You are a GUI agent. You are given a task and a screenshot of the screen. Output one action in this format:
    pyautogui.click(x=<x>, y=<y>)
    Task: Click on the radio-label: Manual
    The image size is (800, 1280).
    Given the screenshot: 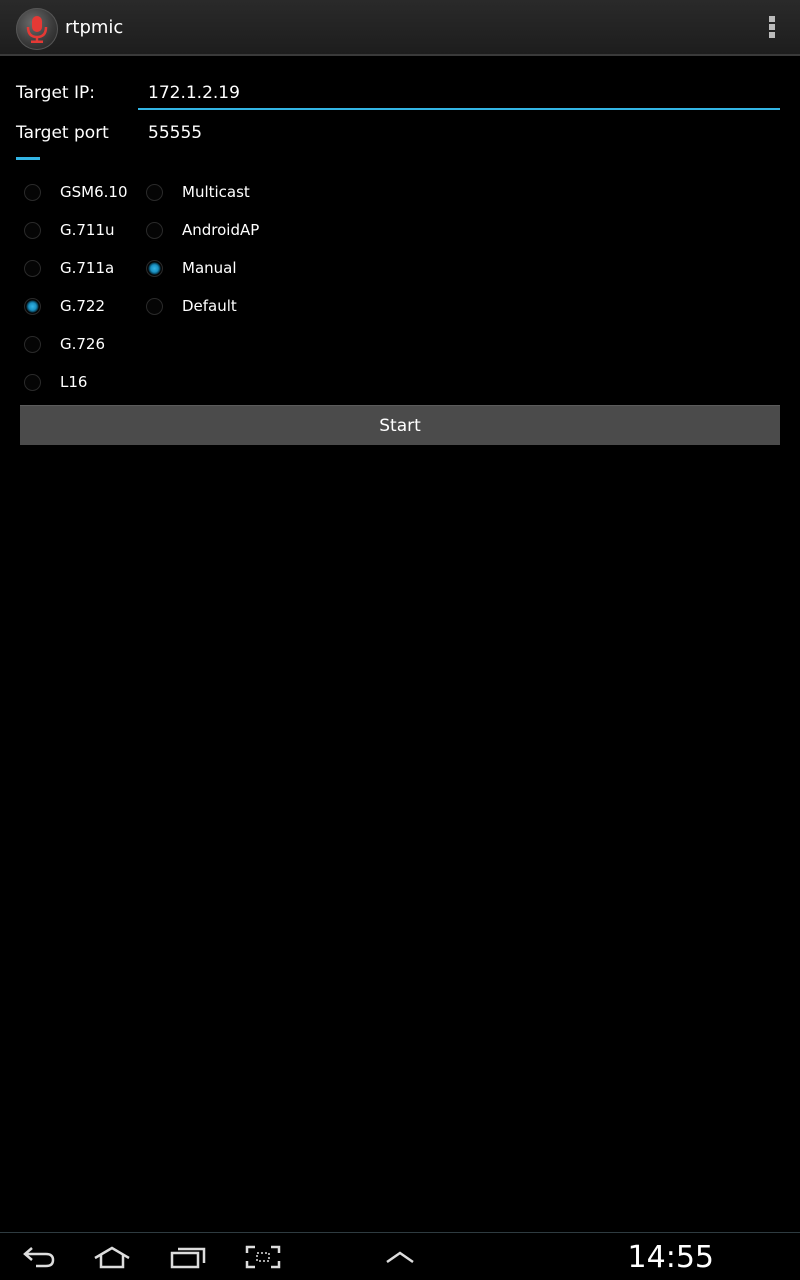 What is the action you would take?
    pyautogui.click(x=209, y=268)
    